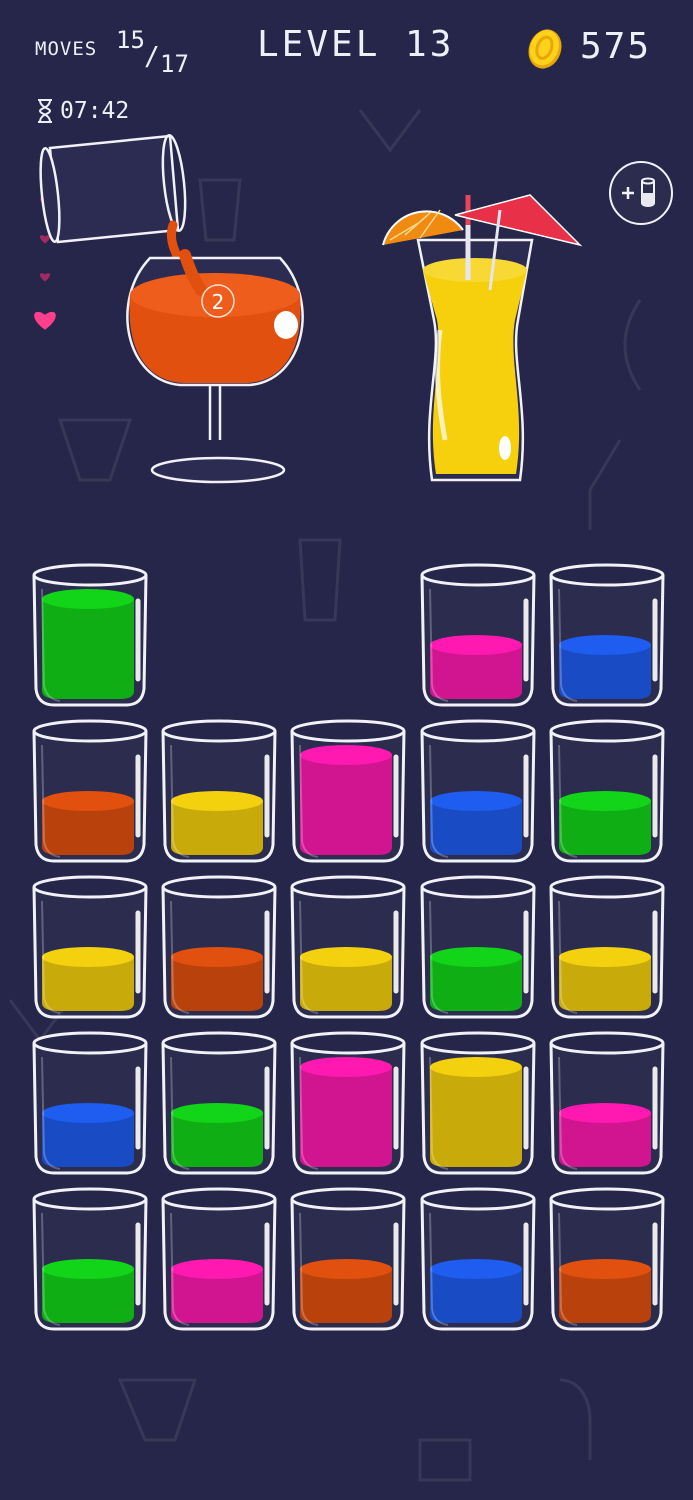  Describe the element at coordinates (348, 1259) in the screenshot. I see `tube-r5c3` at that location.